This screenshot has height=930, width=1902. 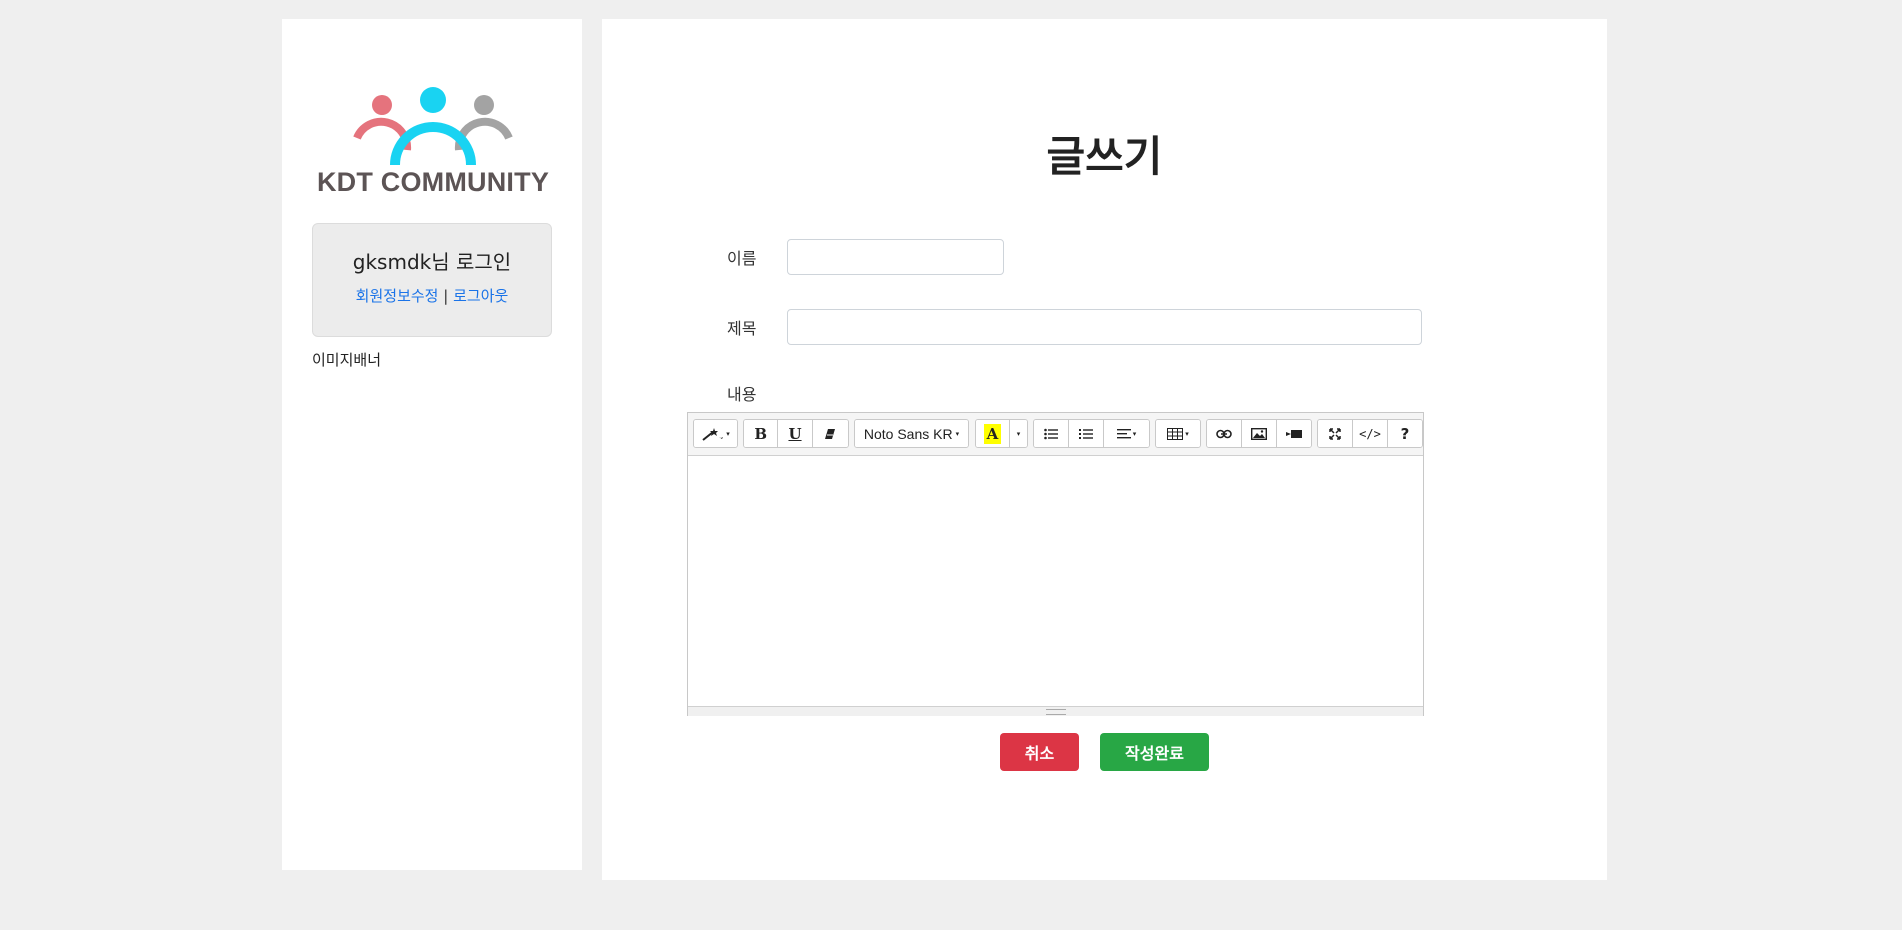 I want to click on align-icon: ▾, so click(x=1126, y=433).